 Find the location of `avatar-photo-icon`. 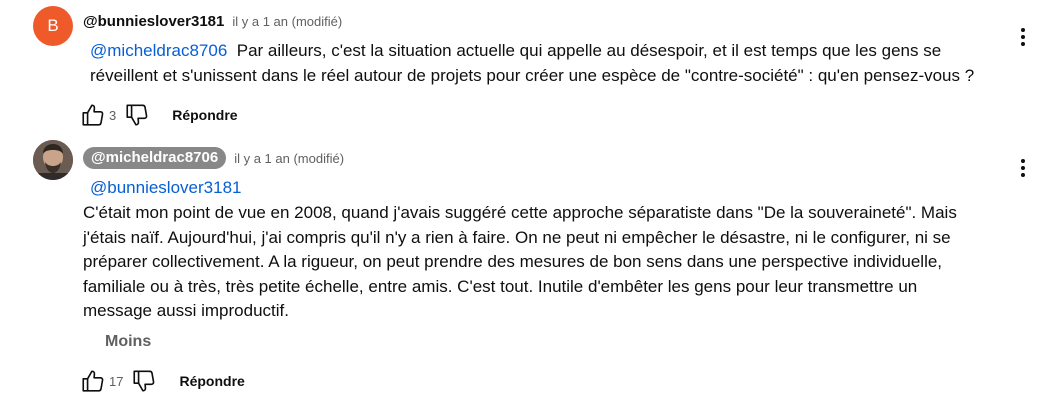

avatar-photo-icon is located at coordinates (53, 160).